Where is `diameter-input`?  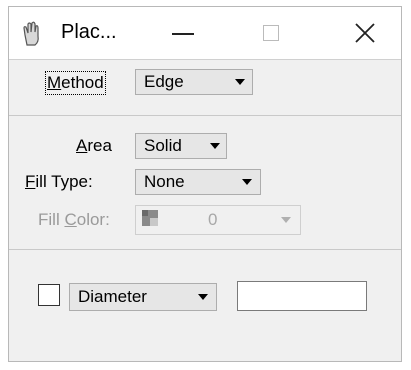 diameter-input is located at coordinates (302, 296).